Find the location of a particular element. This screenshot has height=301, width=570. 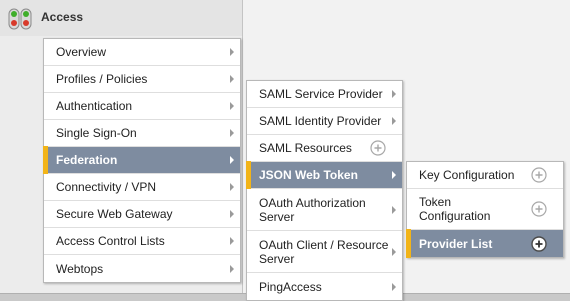

menu-item-saml-identity-provider: SAML Identity Provider is located at coordinates (324, 121).